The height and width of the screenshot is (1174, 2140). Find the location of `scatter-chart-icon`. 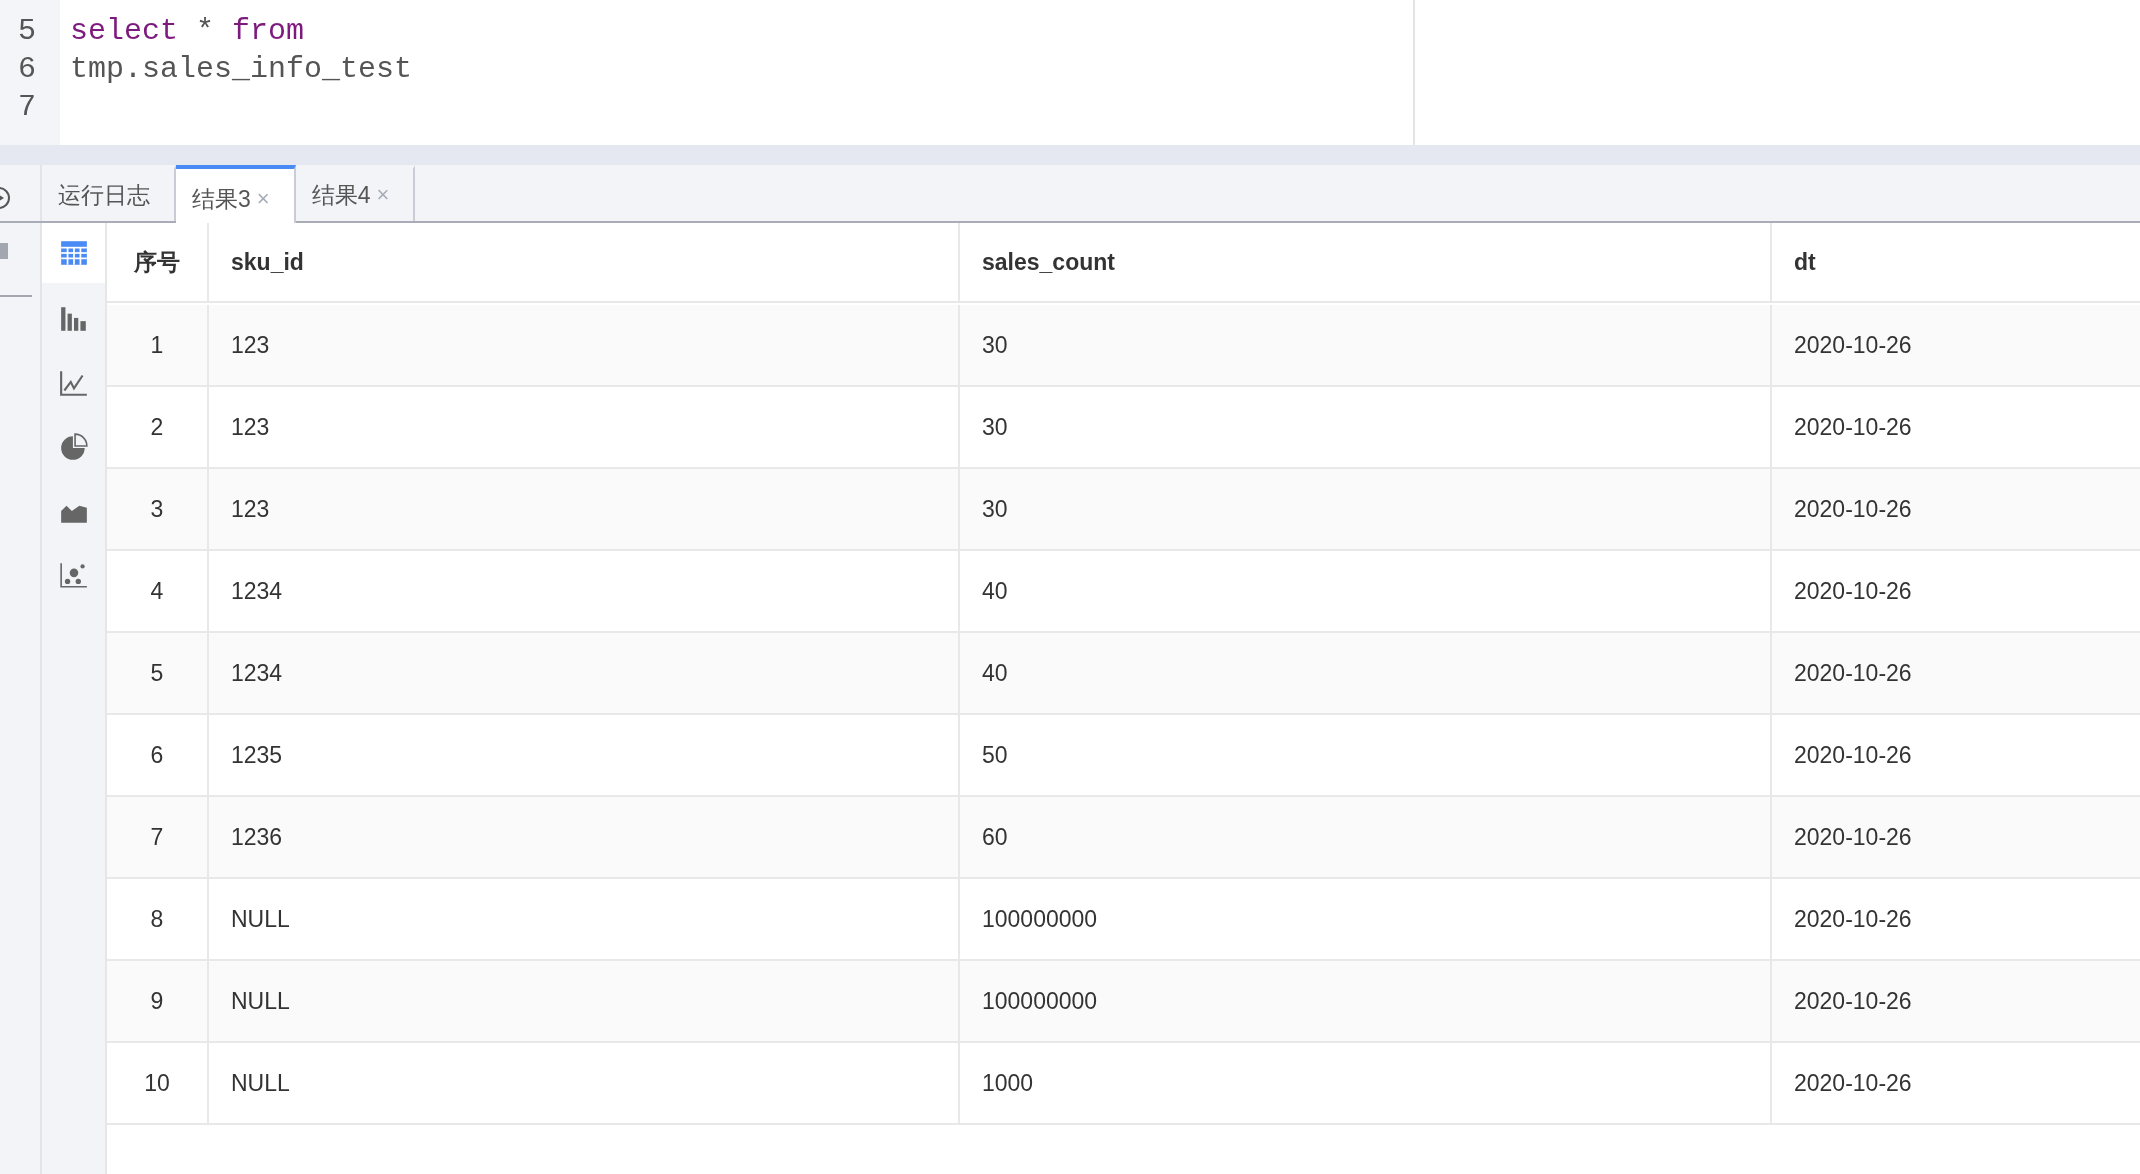

scatter-chart-icon is located at coordinates (73, 575).